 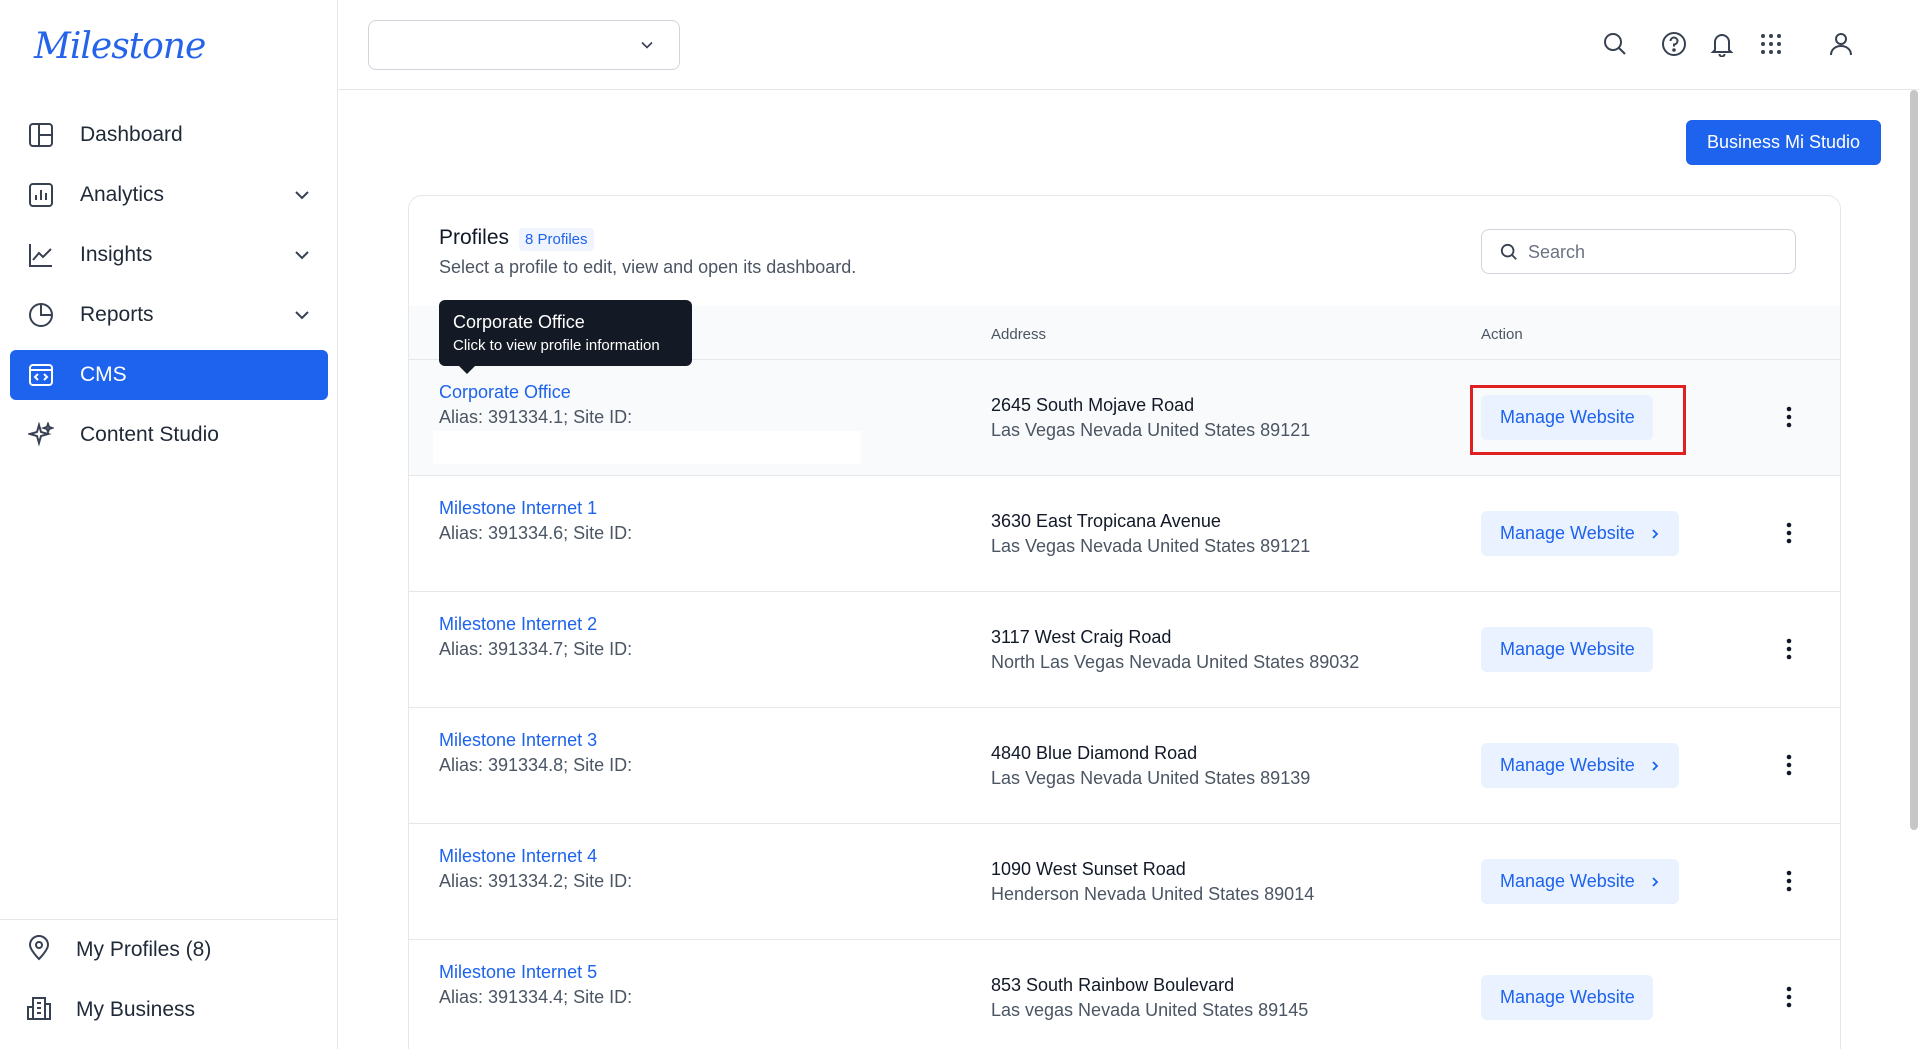 What do you see at coordinates (169, 135) in the screenshot?
I see `sidebar-item-dashboard: Dashboard` at bounding box center [169, 135].